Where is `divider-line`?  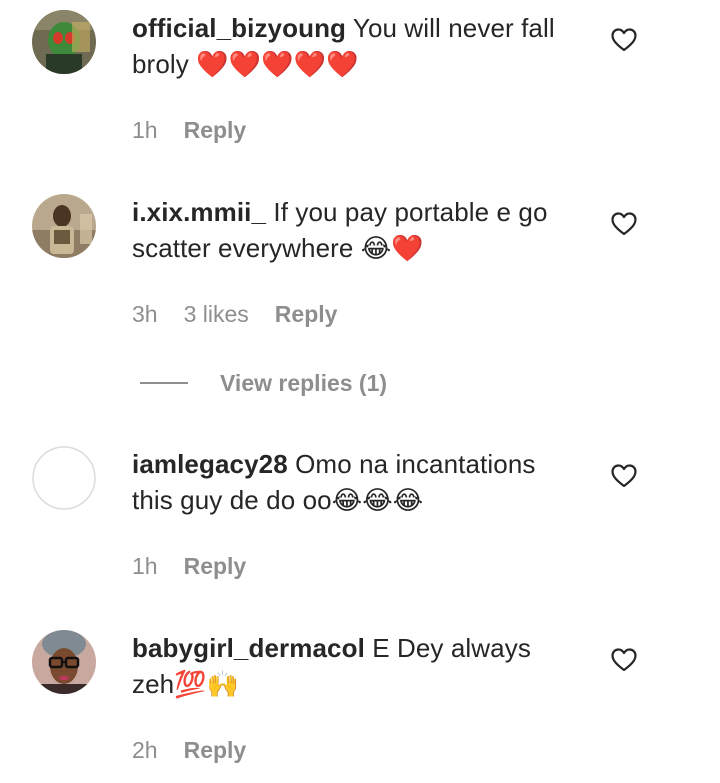 divider-line is located at coordinates (164, 383).